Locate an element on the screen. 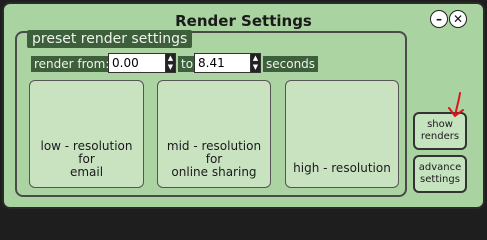  close-icon: ✕ is located at coordinates (458, 19).